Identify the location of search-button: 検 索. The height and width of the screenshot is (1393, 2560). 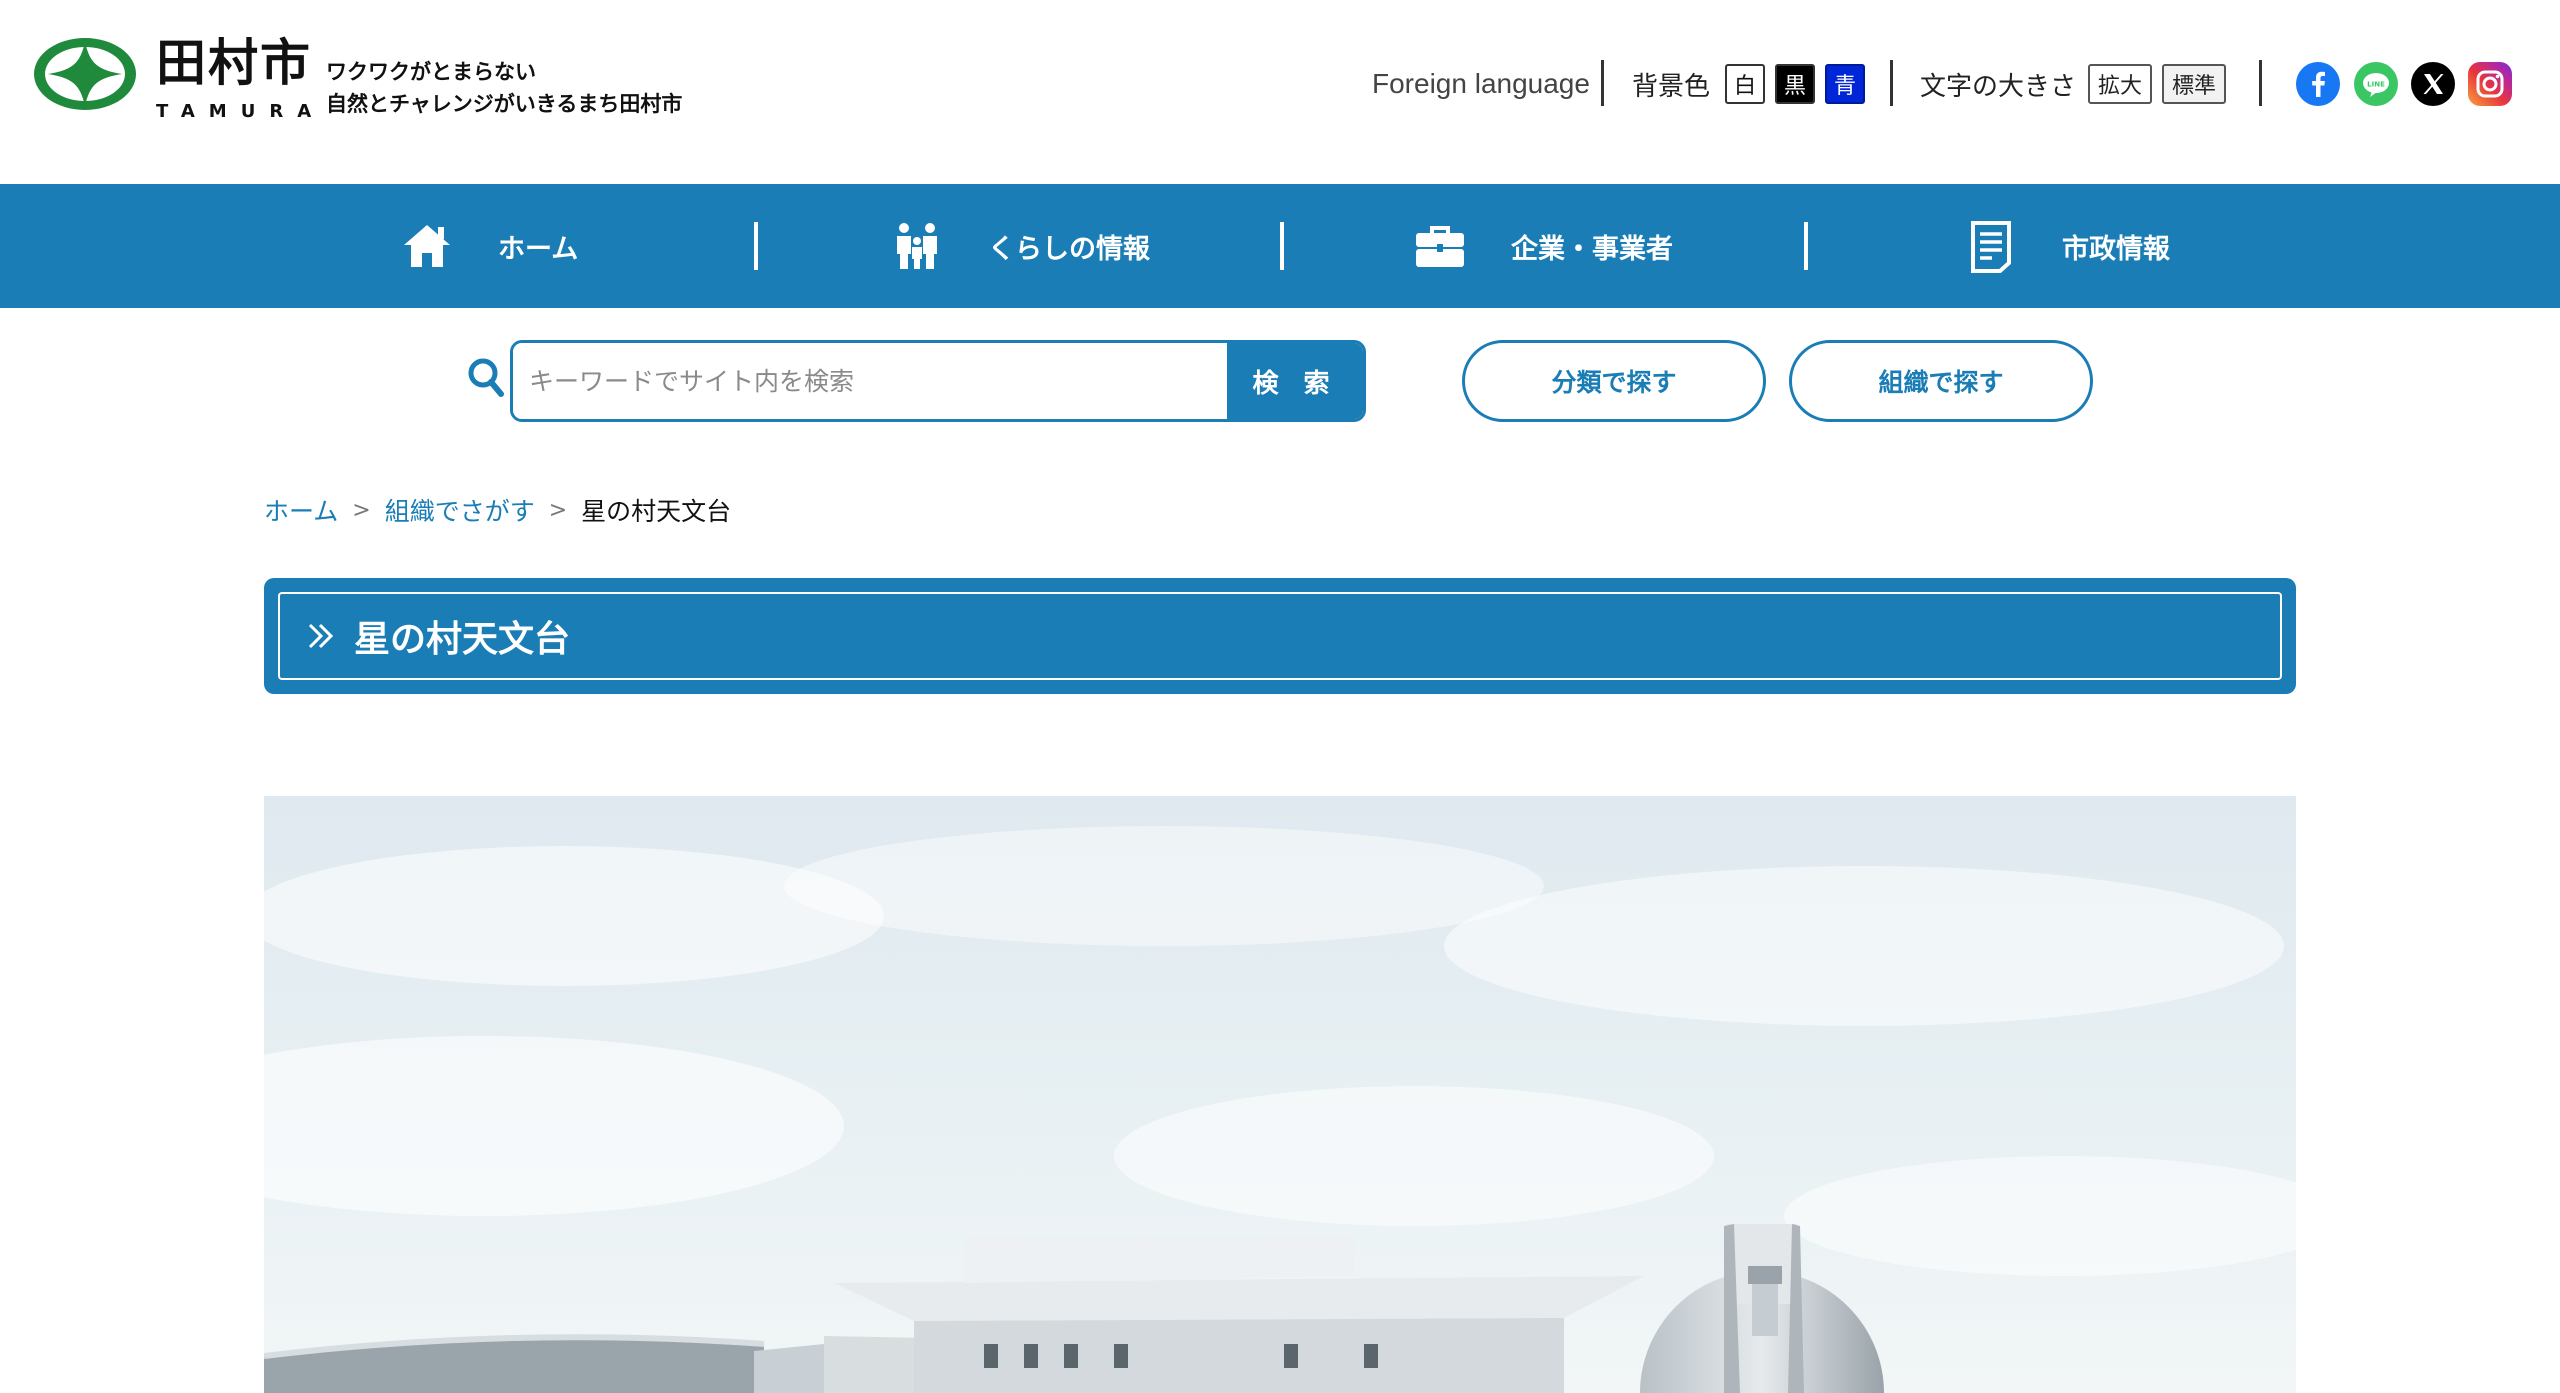
(1295, 381).